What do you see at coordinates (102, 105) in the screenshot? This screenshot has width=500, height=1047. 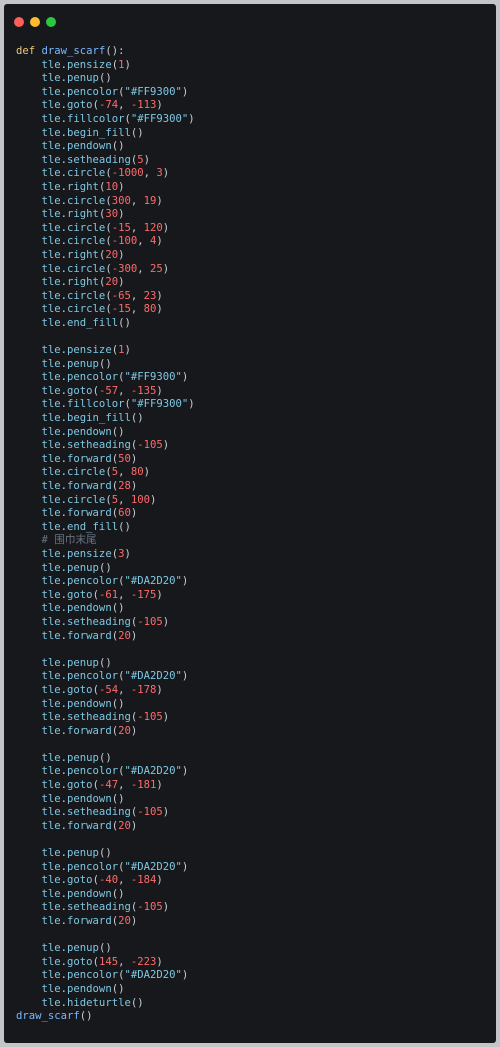 I see `code-line: tle.goto(-74, -113)` at bounding box center [102, 105].